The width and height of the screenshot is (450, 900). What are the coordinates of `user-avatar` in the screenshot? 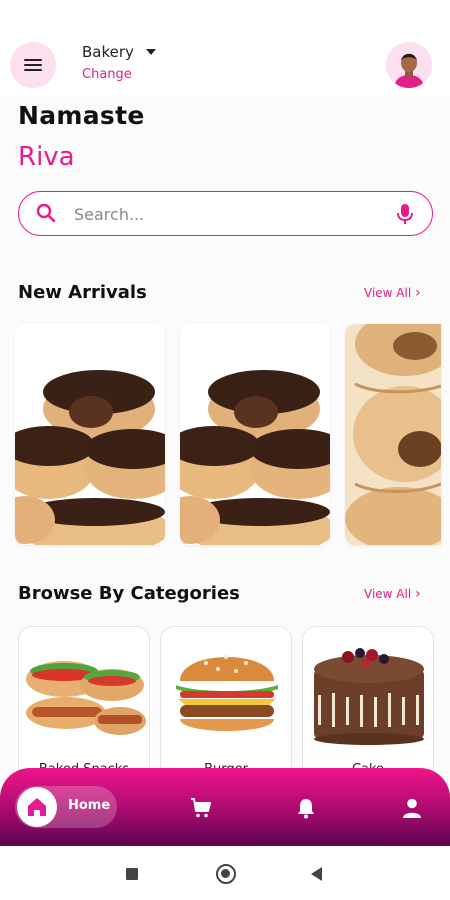 It's located at (409, 65).